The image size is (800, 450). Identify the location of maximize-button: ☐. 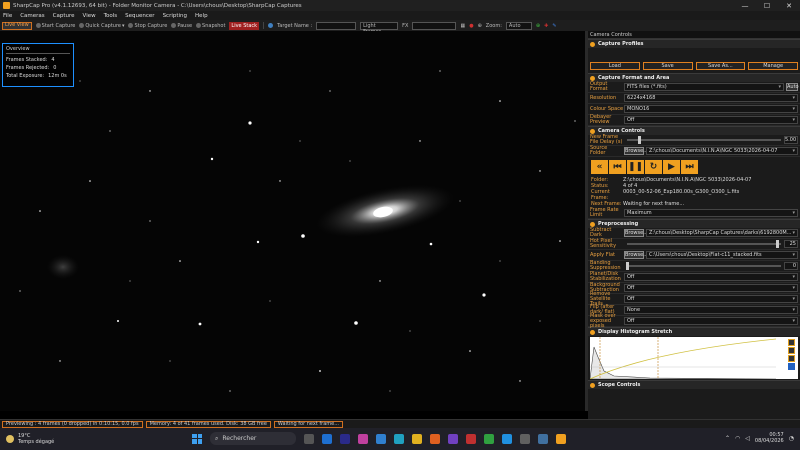
(767, 6).